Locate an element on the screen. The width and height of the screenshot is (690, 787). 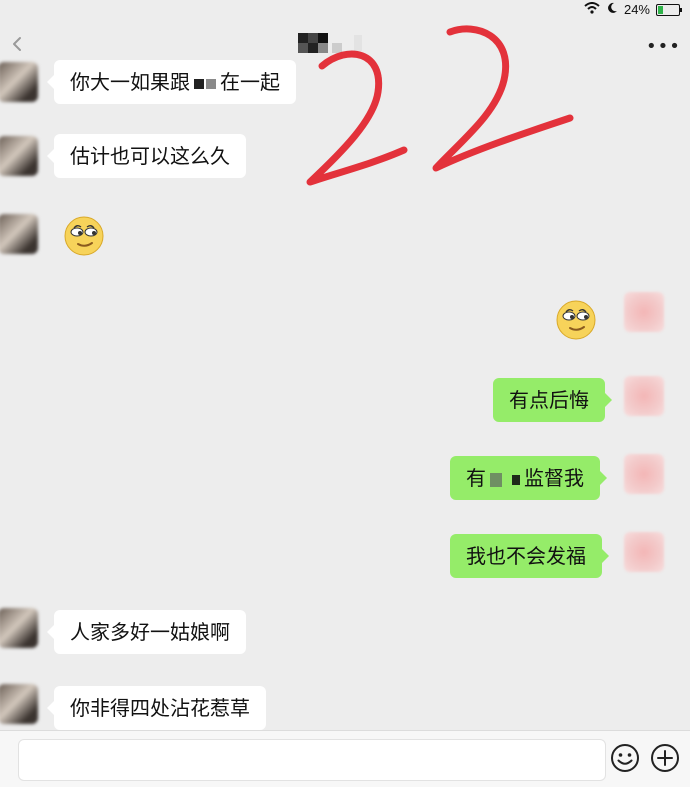
battery-level is located at coordinates (660, 9).